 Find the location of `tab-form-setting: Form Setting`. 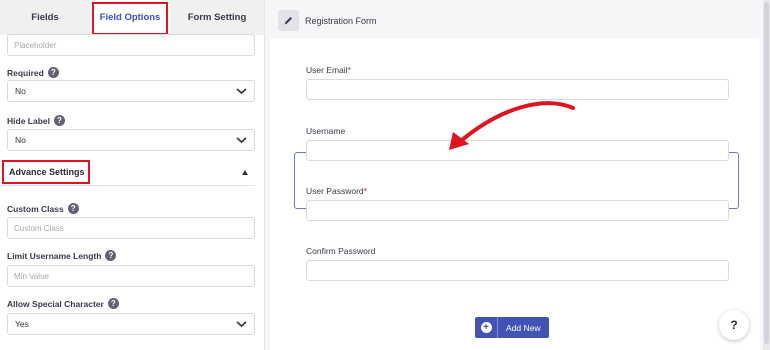

tab-form-setting: Form Setting is located at coordinates (217, 17).